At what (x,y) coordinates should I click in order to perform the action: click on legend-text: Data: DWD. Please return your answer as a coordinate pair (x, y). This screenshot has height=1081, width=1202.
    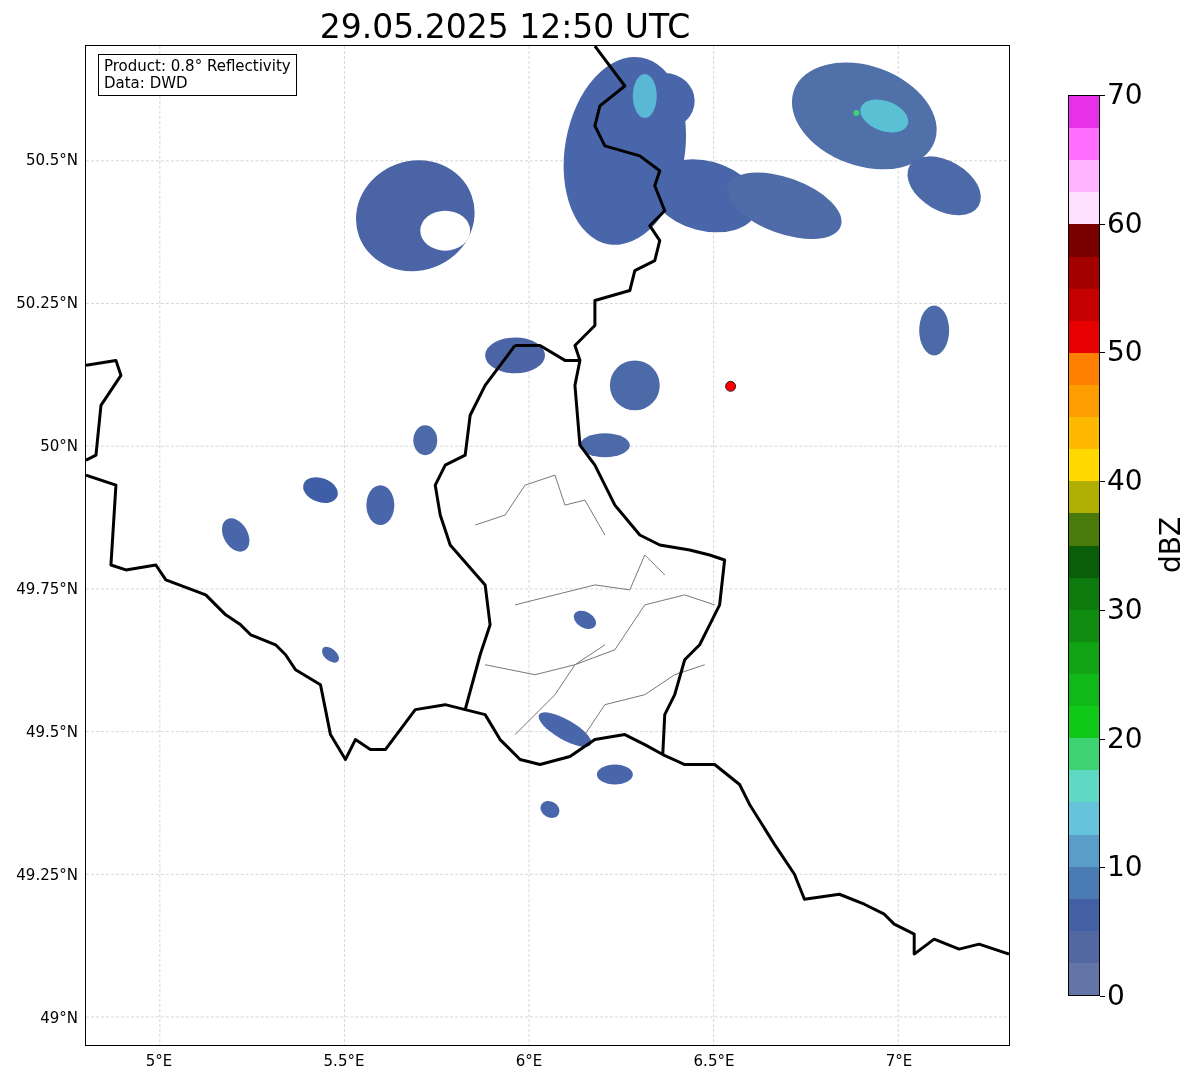
    Looking at the image, I should click on (146, 83).